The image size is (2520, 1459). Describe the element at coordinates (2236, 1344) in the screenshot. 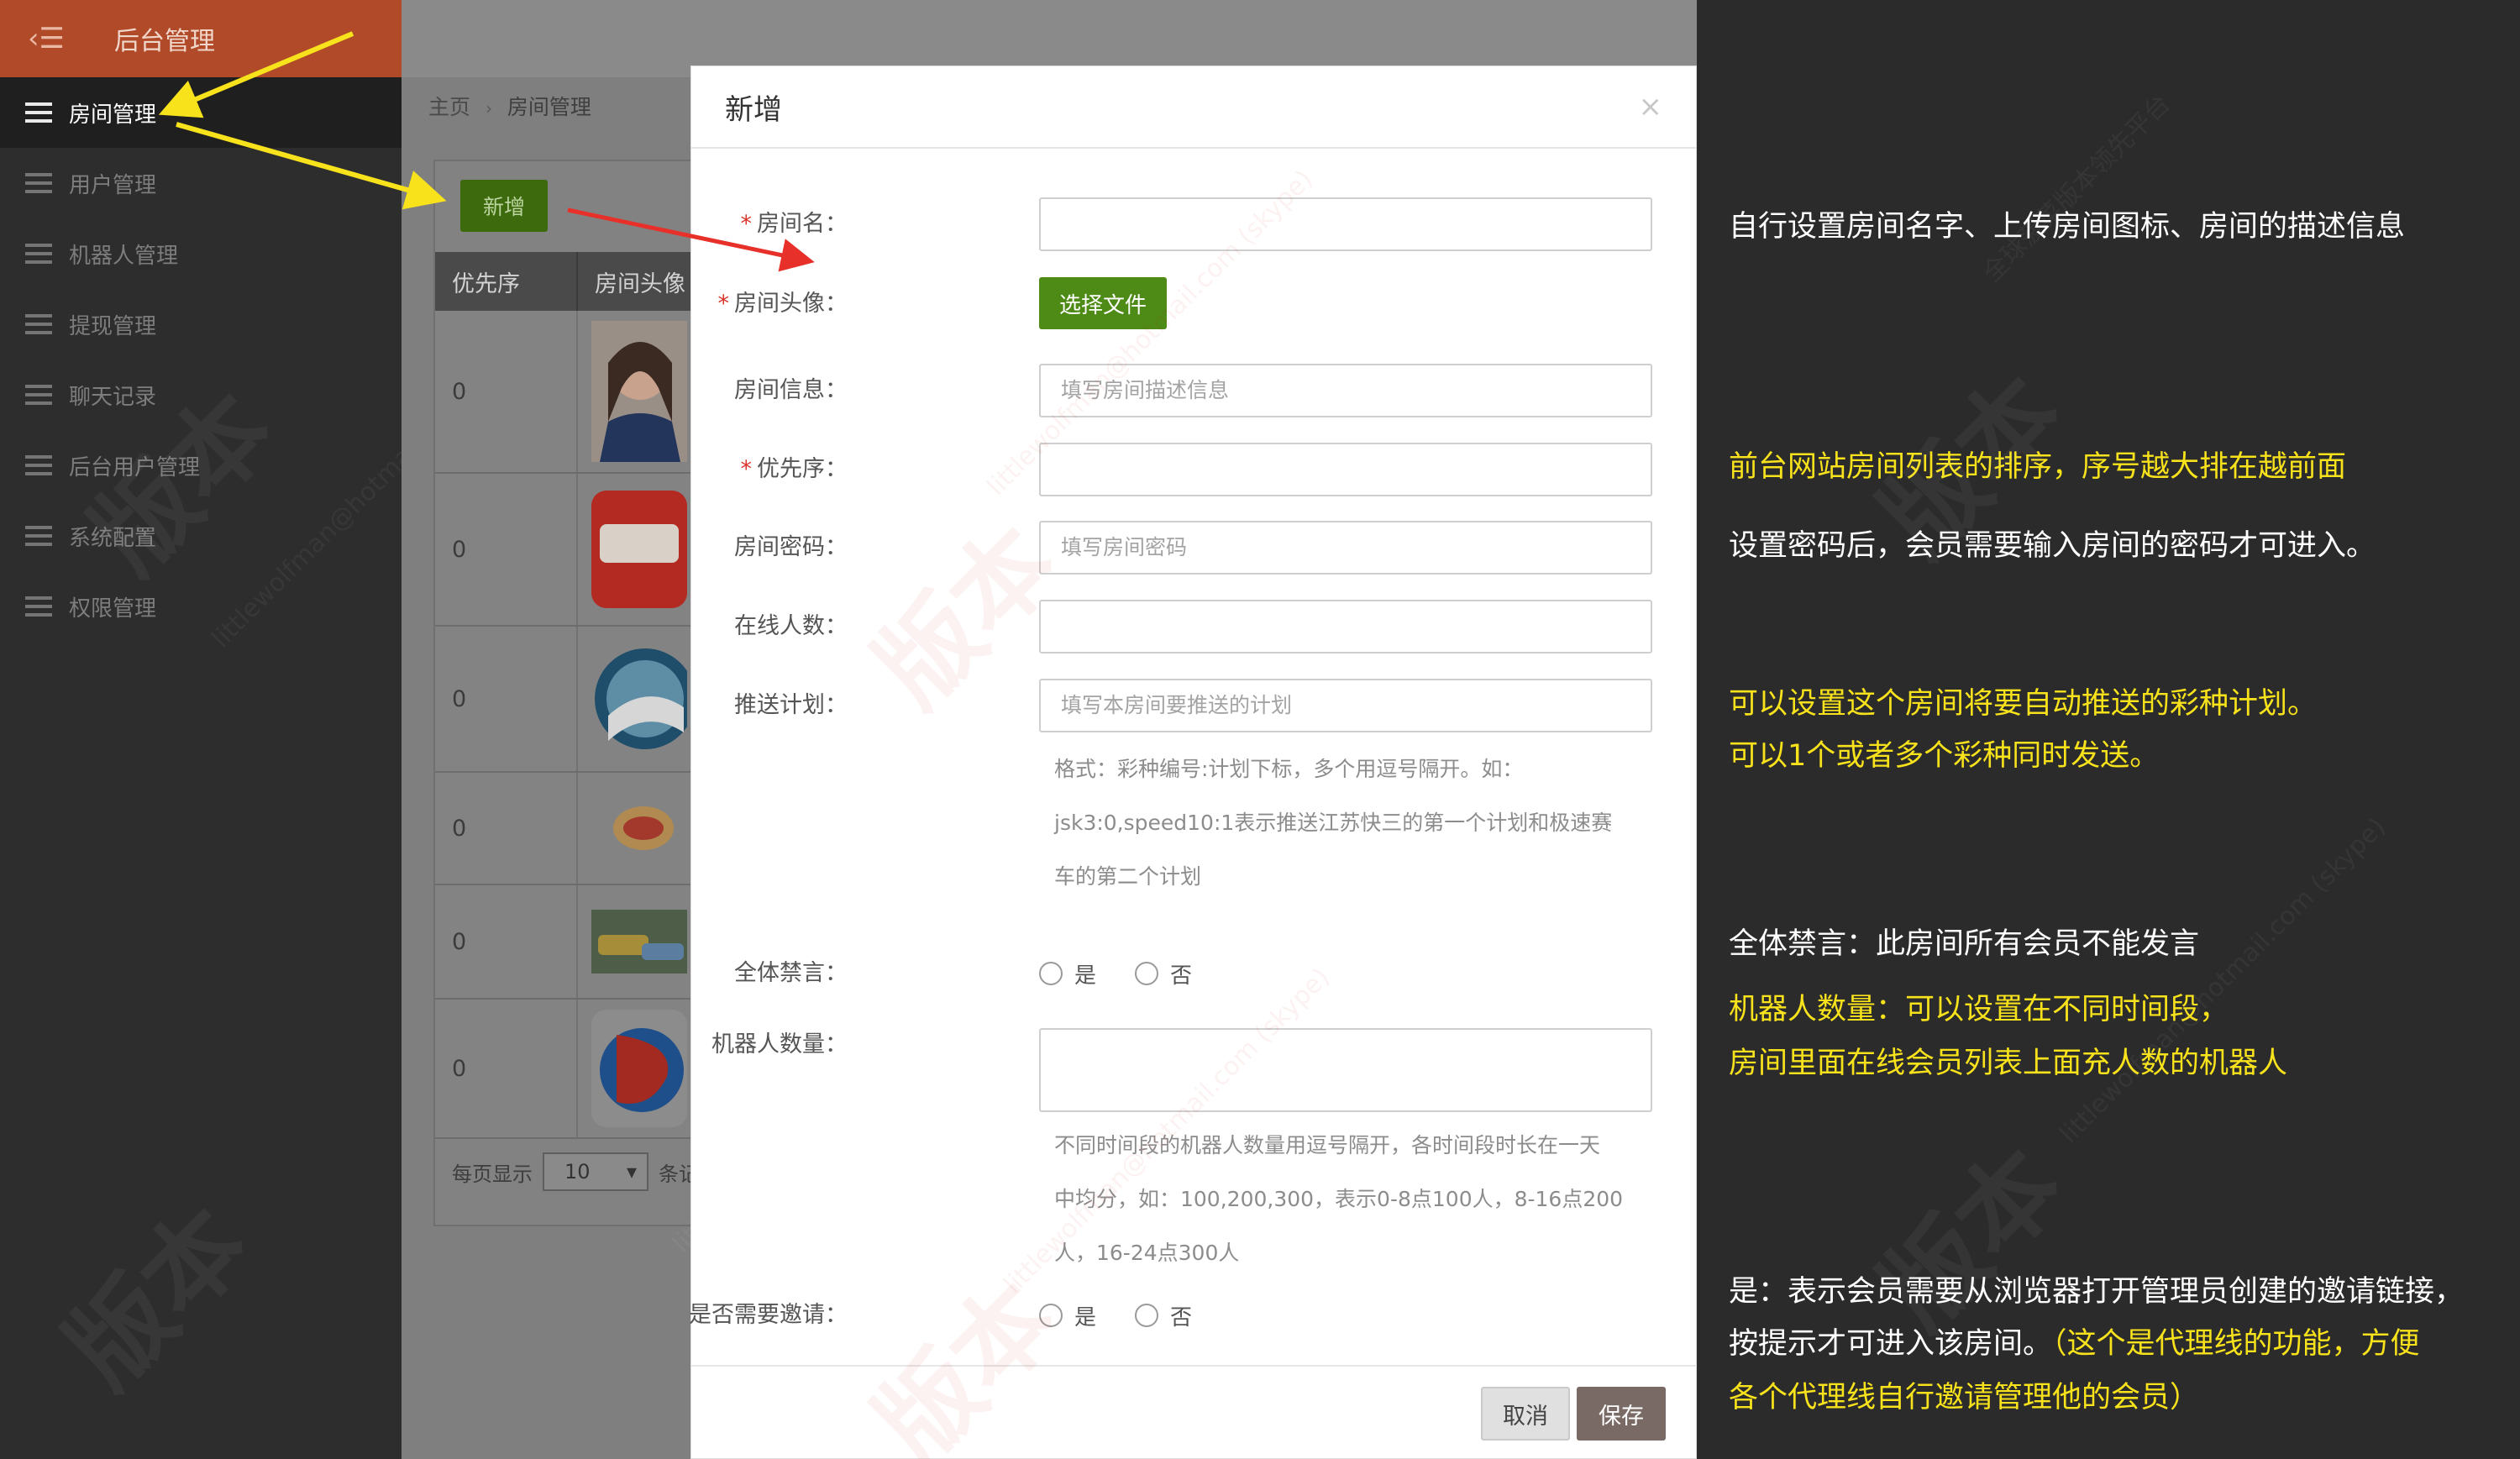

I see `annotation-invite-2-highlight: （这个是代理线的功能，方便` at that location.